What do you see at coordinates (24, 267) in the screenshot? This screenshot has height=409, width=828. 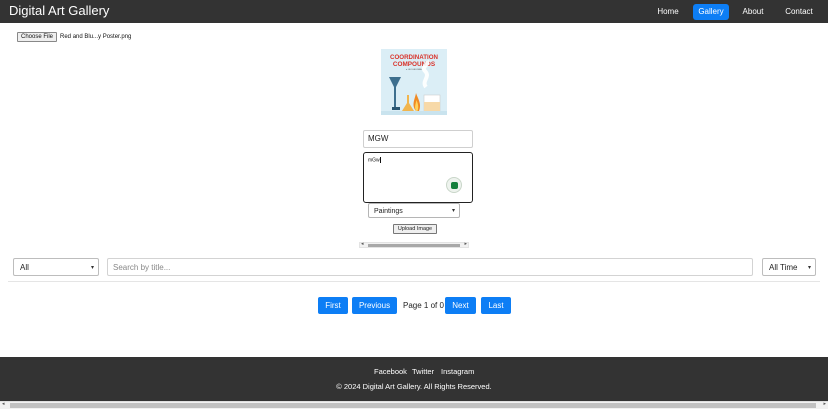 I see `filter-category-value: All` at bounding box center [24, 267].